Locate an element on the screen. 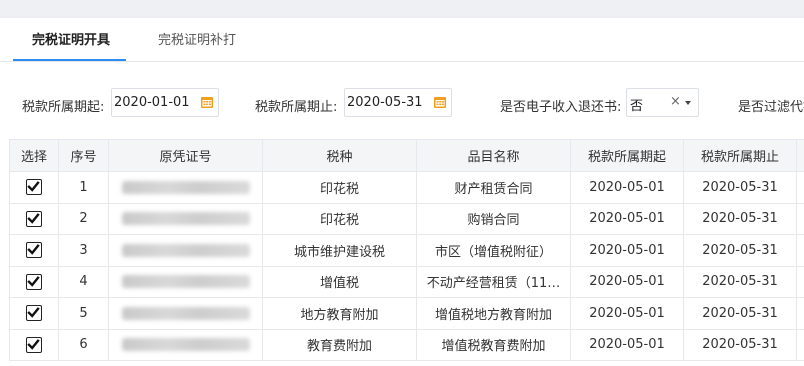 The height and width of the screenshot is (366, 804). electronic-refund-select: 否 × is located at coordinates (662, 102).